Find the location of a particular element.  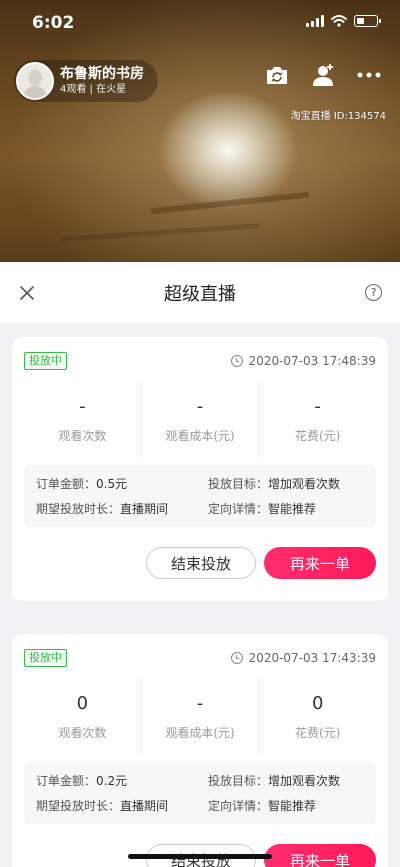

cellular-signal-icon is located at coordinates (315, 21).